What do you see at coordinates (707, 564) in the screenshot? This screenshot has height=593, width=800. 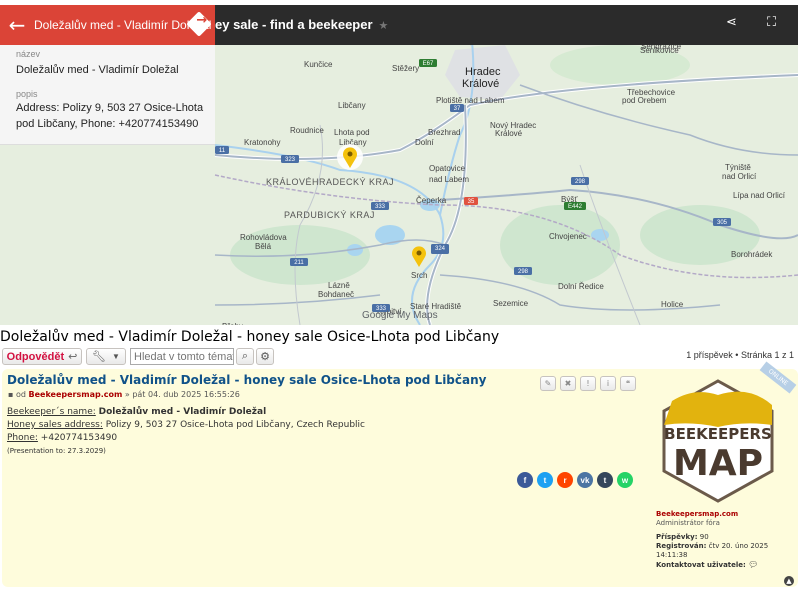 I see `author-contact: Kontaktovat uživatele: 💬︎` at bounding box center [707, 564].